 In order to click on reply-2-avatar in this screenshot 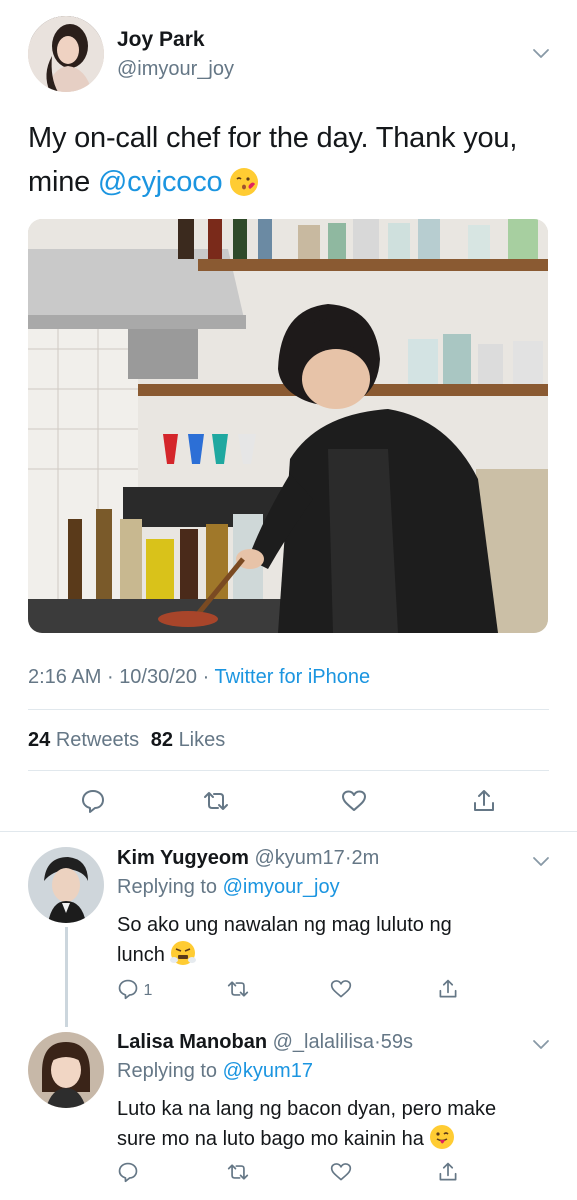, I will do `click(66, 1070)`.